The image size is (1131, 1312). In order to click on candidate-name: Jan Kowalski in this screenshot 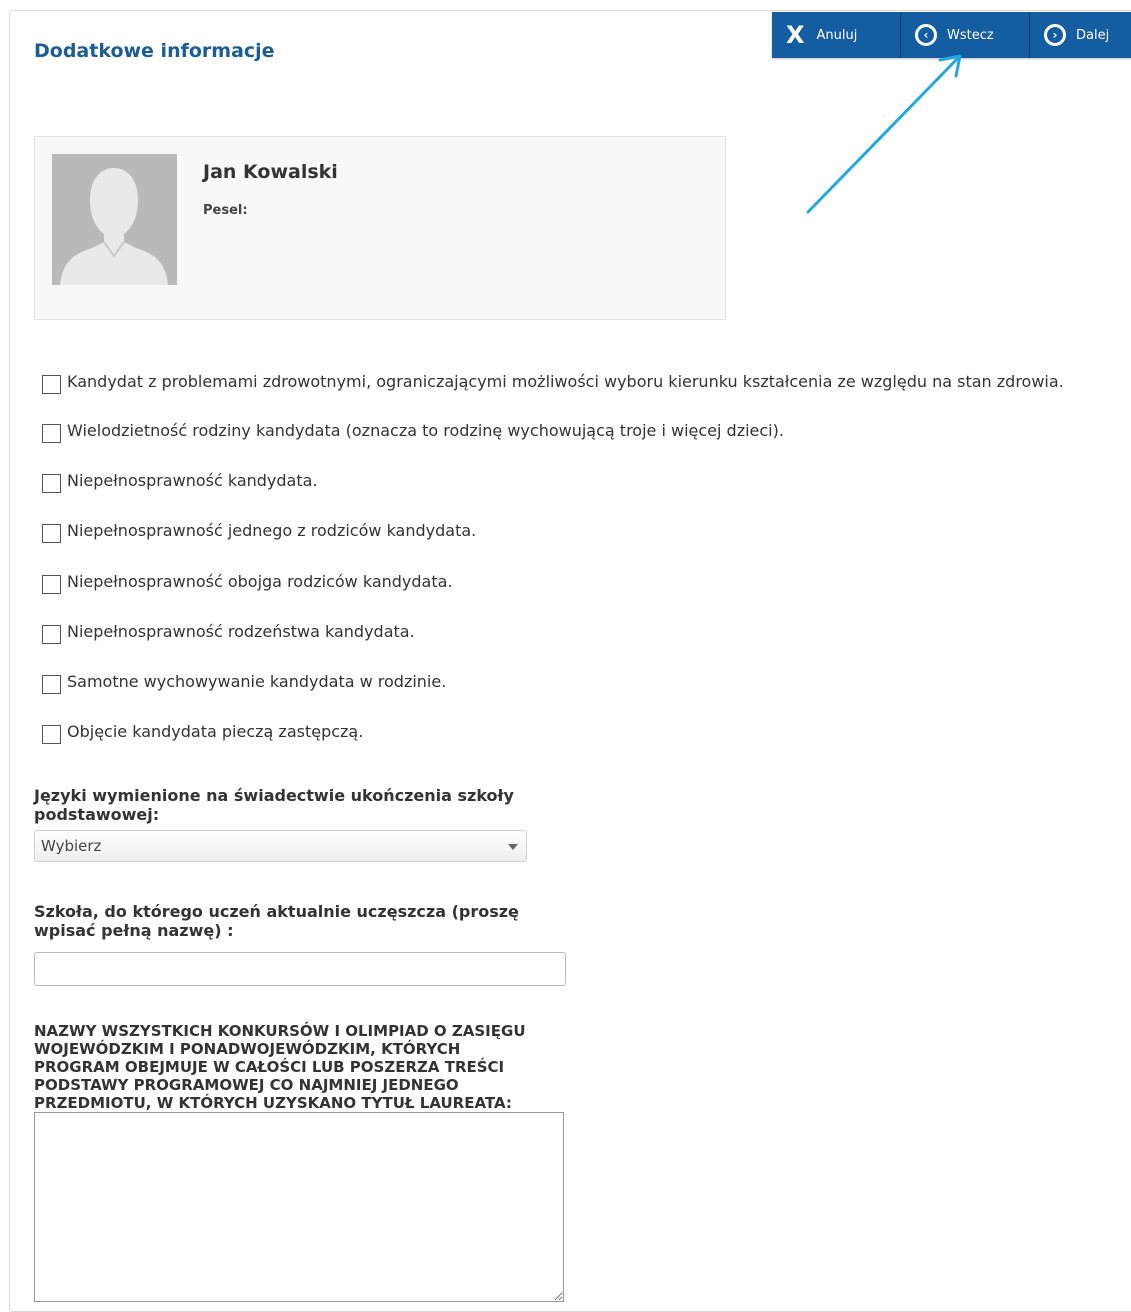, I will do `click(270, 172)`.